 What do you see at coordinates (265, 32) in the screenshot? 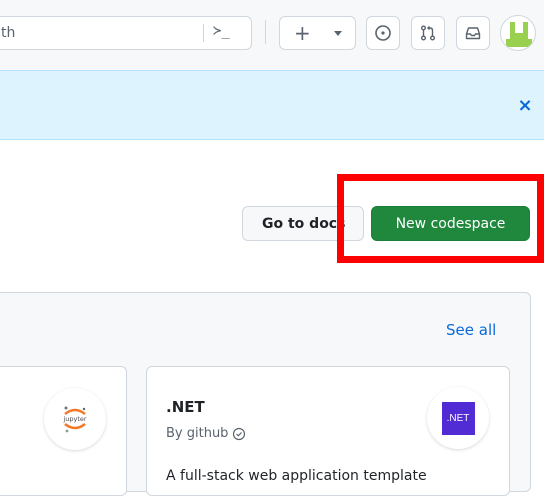
I see `header-divider` at bounding box center [265, 32].